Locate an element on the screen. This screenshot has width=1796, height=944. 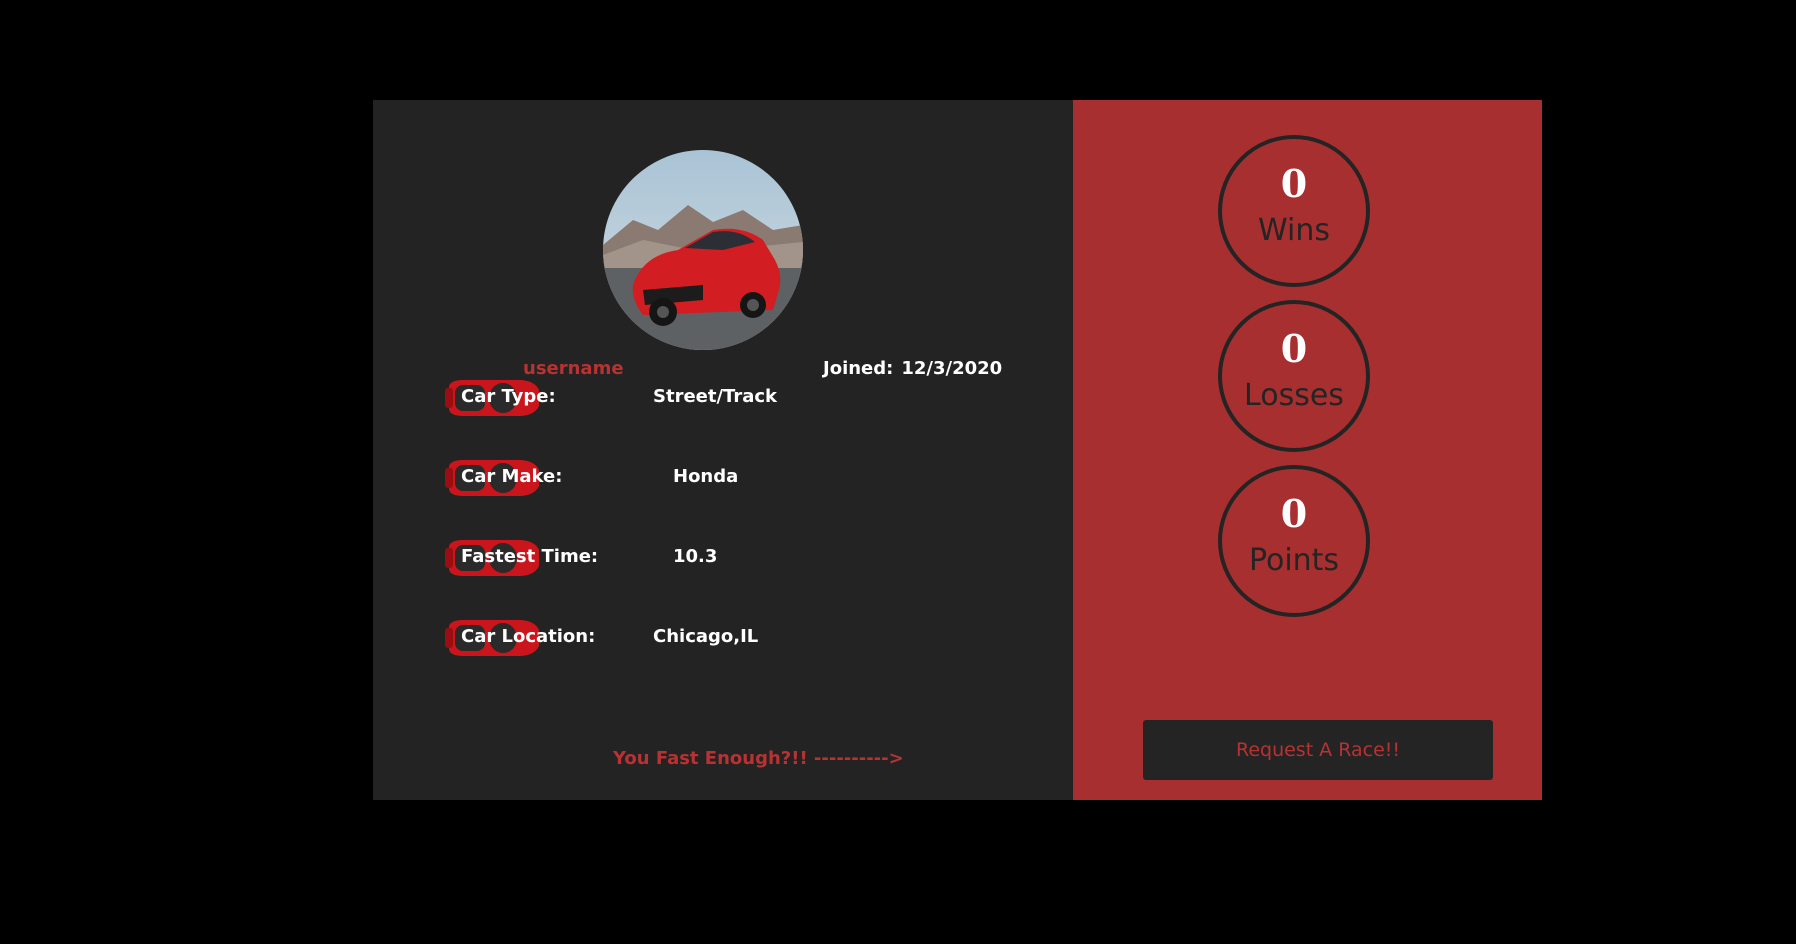
detail-label: Fastest Time: is located at coordinates (530, 556).